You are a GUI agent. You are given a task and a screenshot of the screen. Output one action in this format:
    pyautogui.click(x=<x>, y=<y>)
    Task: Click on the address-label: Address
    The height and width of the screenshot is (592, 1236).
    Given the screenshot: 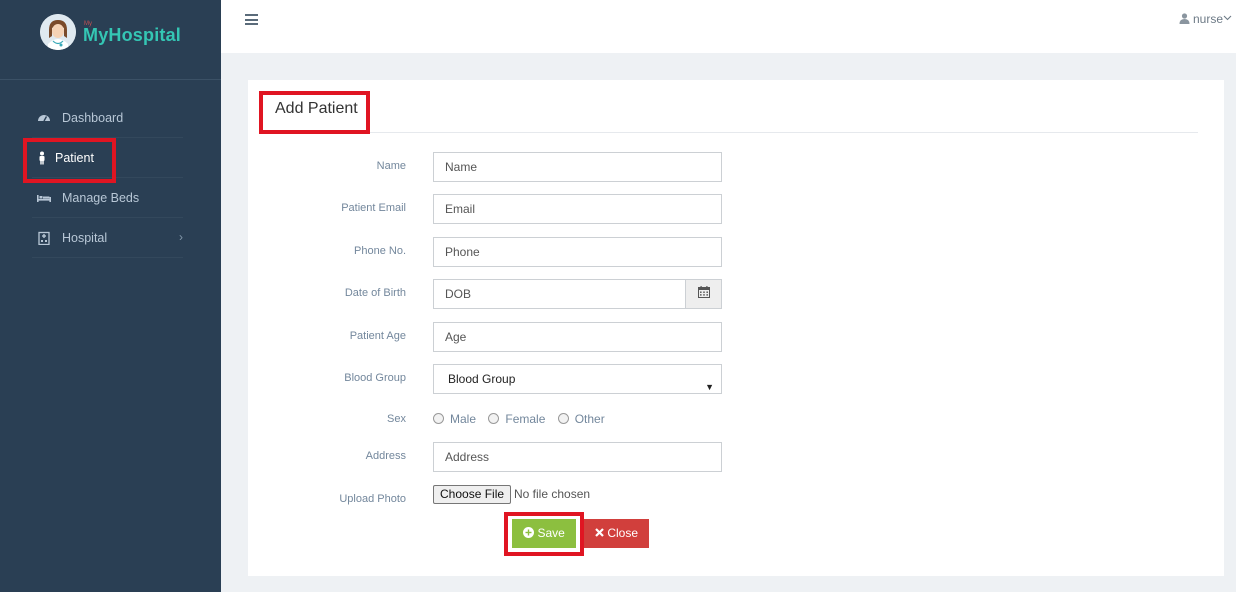 What is the action you would take?
    pyautogui.click(x=385, y=456)
    